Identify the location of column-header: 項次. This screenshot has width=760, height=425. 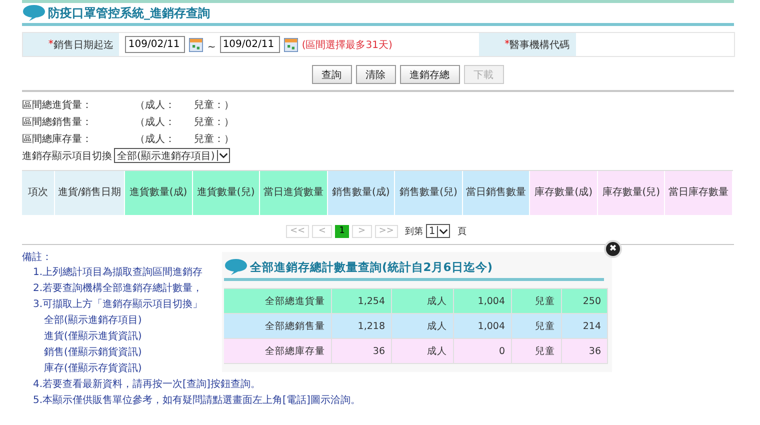
(38, 193).